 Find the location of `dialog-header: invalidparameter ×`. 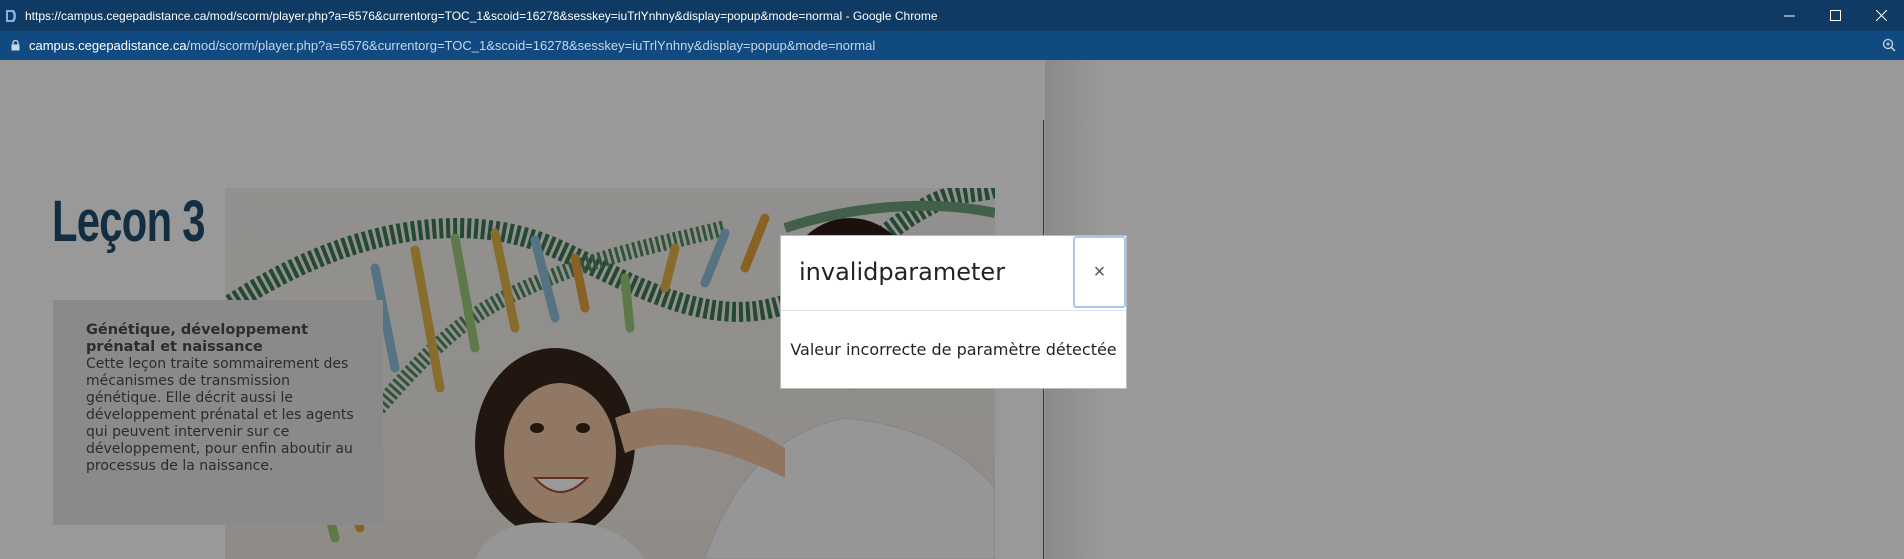

dialog-header: invalidparameter × is located at coordinates (953, 273).